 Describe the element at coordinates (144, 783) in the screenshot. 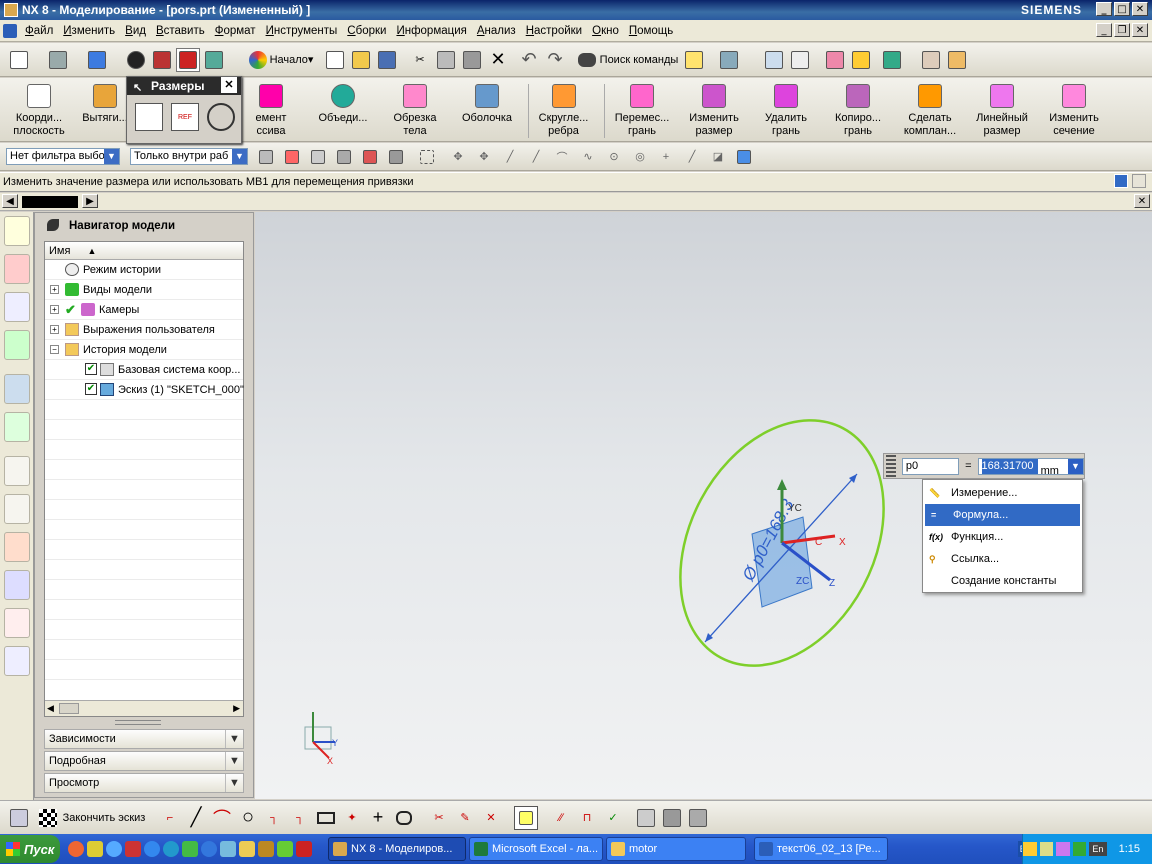

I see `preview-panel: Просмотр ▼` at that location.